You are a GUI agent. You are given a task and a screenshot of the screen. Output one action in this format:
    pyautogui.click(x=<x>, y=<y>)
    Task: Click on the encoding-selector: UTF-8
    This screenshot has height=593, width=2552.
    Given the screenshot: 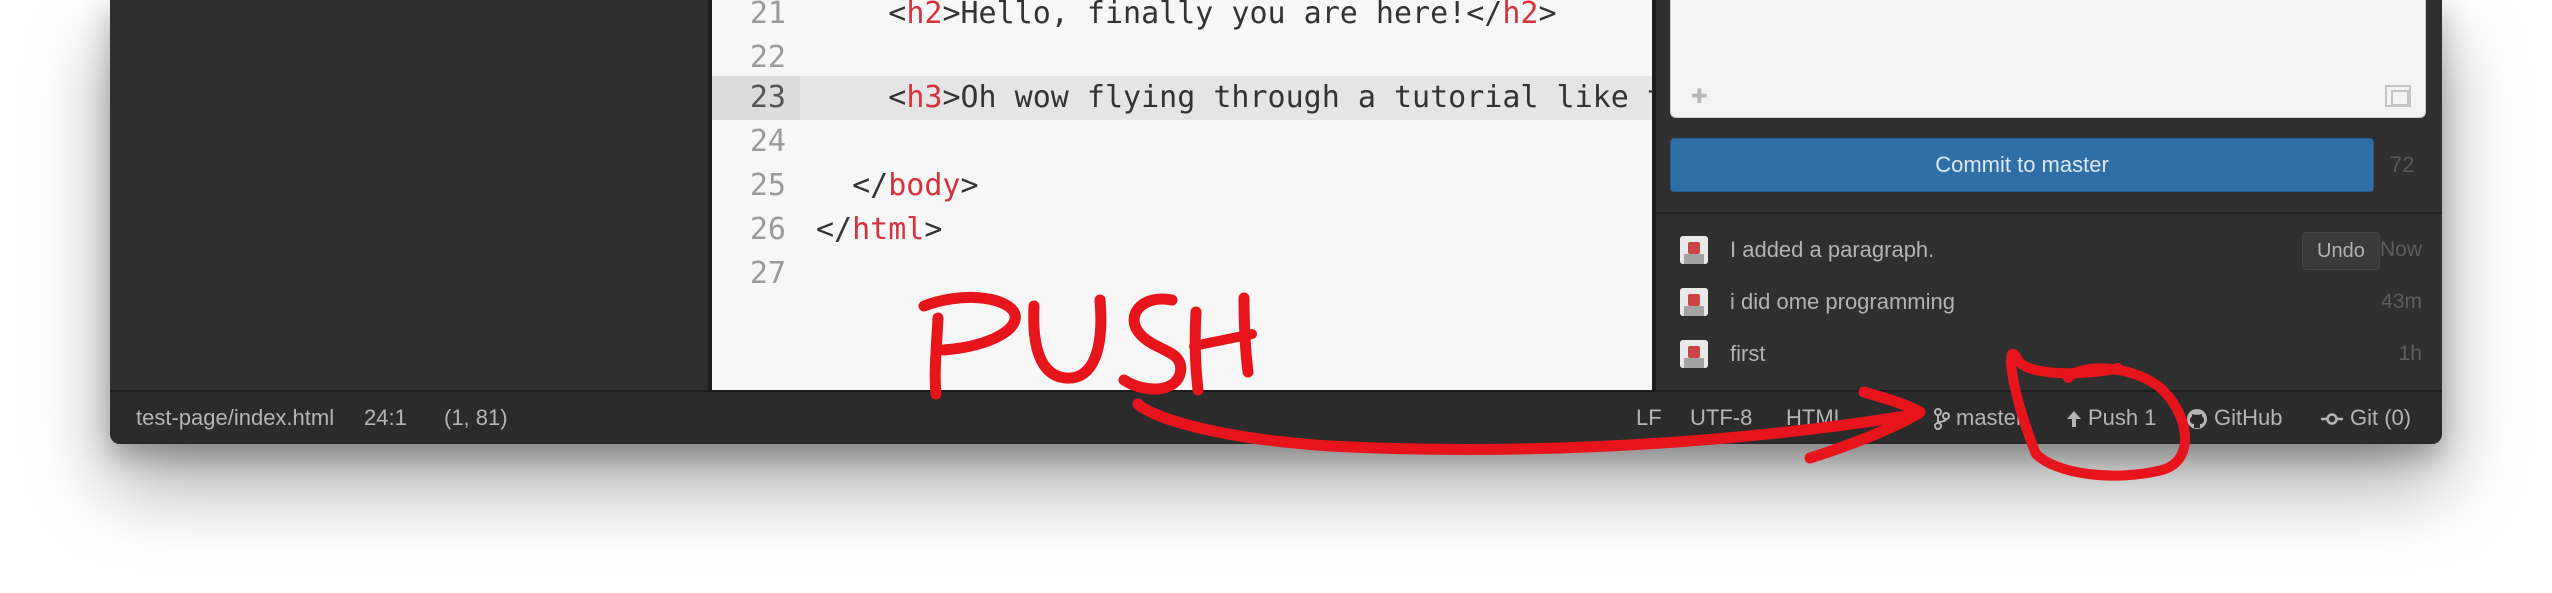 What is the action you would take?
    pyautogui.click(x=1721, y=418)
    